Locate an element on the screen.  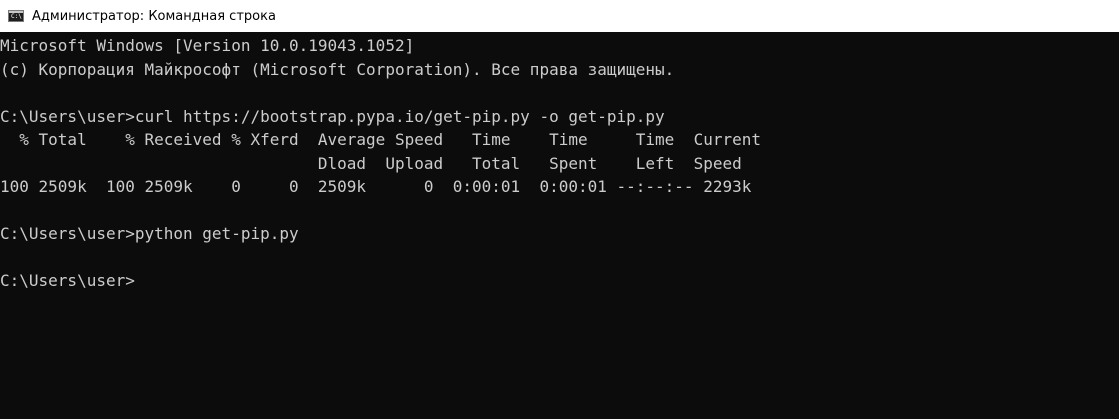
prompt-glyph: C:\ is located at coordinates (16, 16).